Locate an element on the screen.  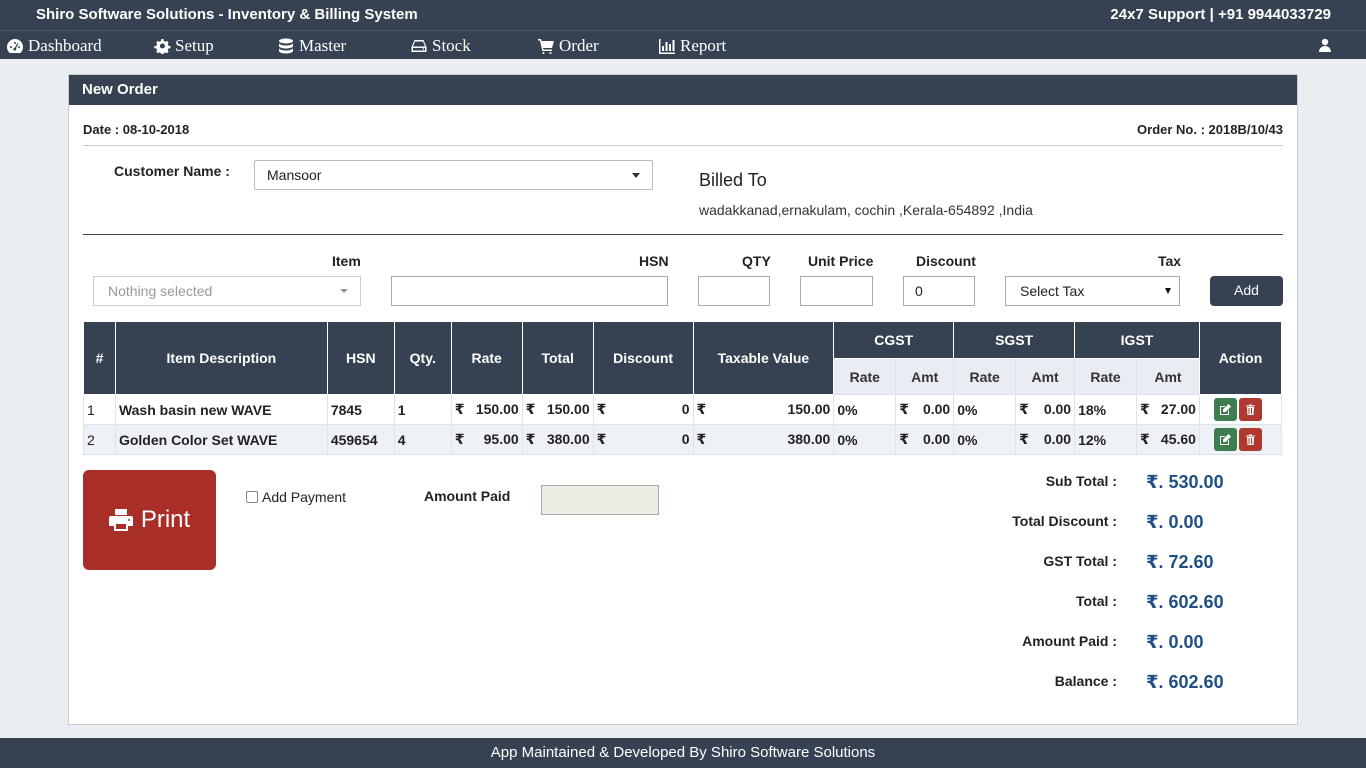
nav-label: Dashboard is located at coordinates (65, 45).